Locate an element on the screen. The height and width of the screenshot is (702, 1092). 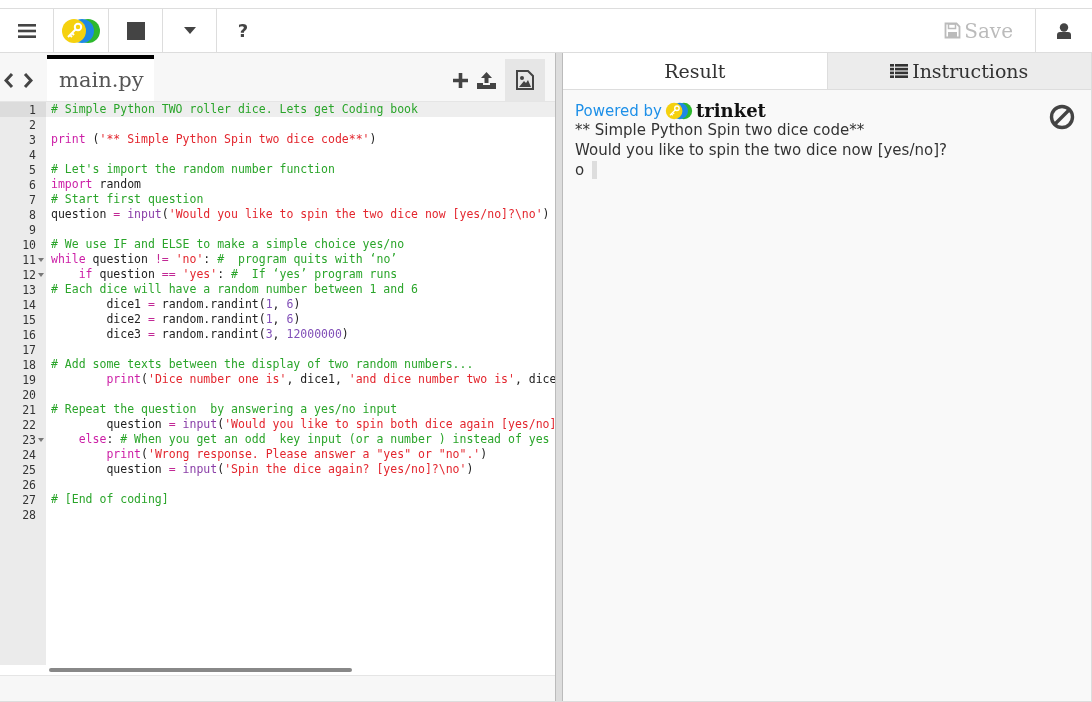
code-line: dice1 = random.randint(1, 6) is located at coordinates (203, 304).